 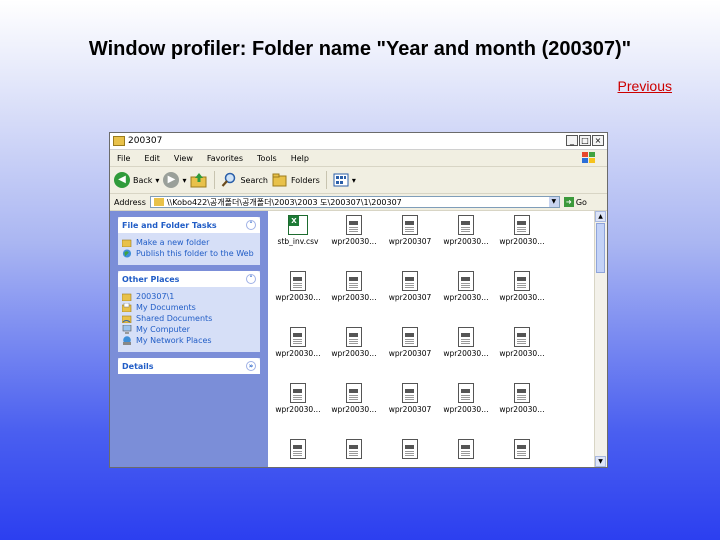 What do you see at coordinates (645, 86) in the screenshot?
I see `previous-link: Previous` at bounding box center [645, 86].